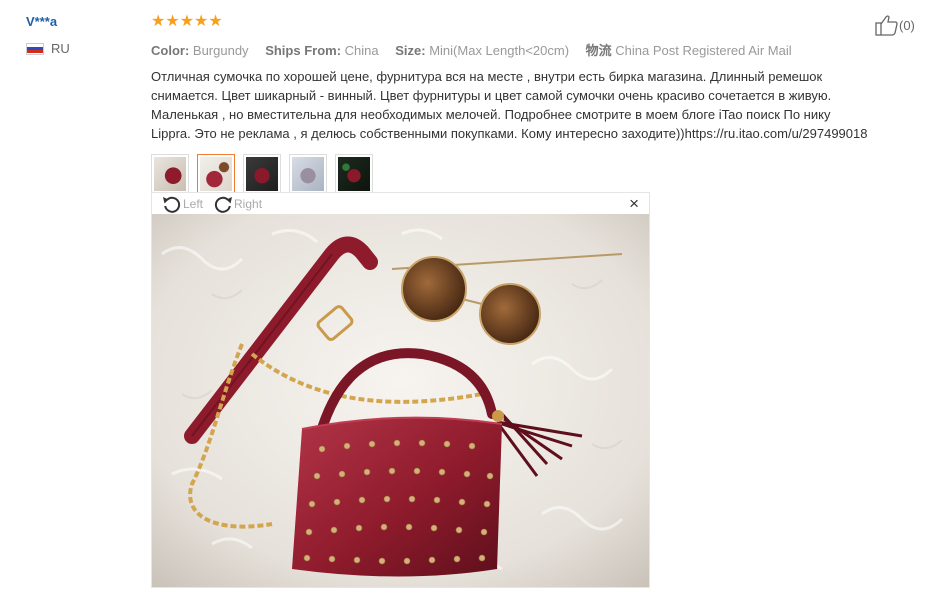 This screenshot has height=600, width=950. Describe the element at coordinates (172, 204) in the screenshot. I see `rotate-left-icon` at that location.